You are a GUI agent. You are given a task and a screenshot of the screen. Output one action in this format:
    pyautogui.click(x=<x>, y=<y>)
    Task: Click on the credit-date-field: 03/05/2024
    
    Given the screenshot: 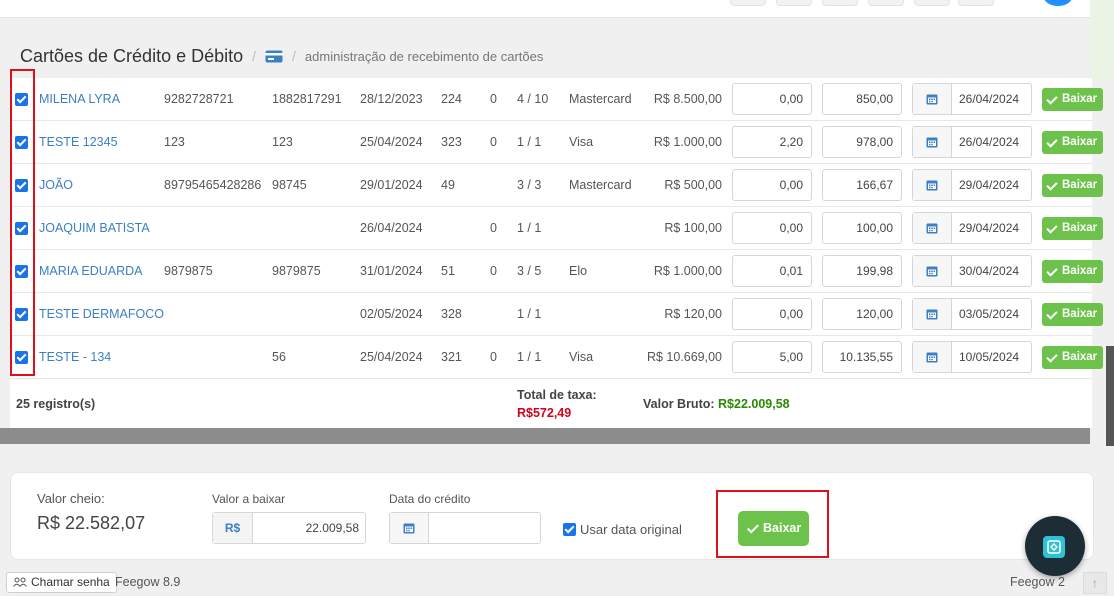 What is the action you would take?
    pyautogui.click(x=972, y=314)
    